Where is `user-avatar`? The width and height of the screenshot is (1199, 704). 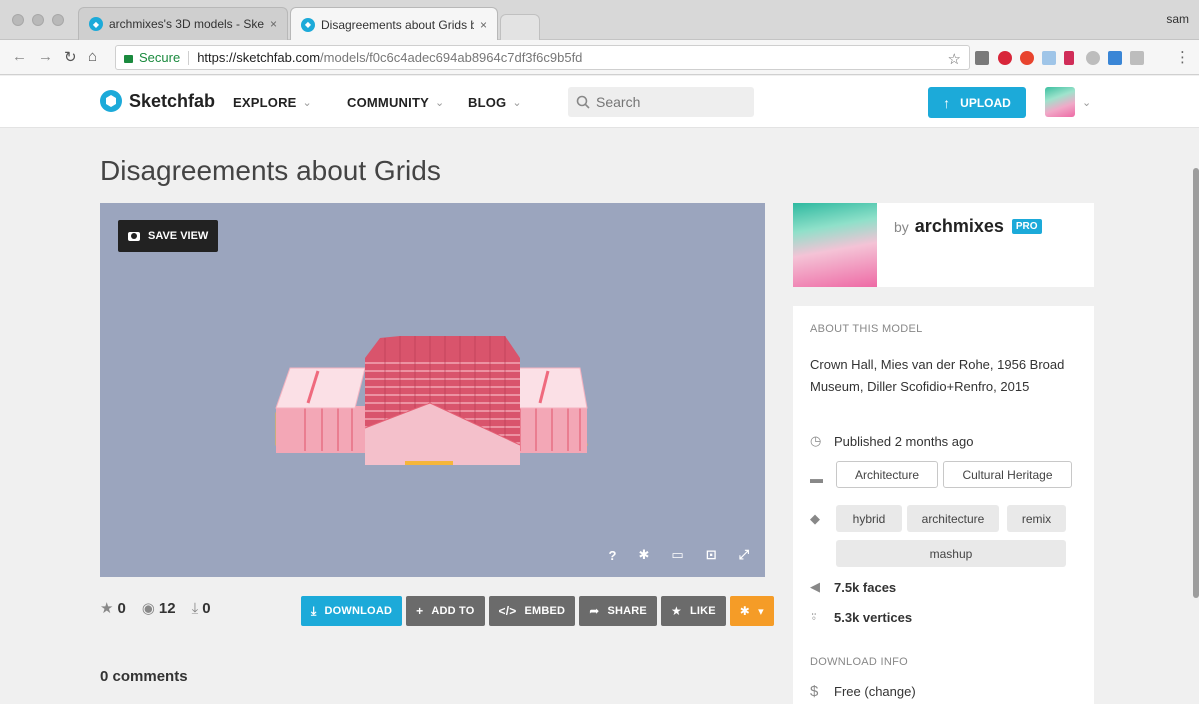 user-avatar is located at coordinates (1060, 102).